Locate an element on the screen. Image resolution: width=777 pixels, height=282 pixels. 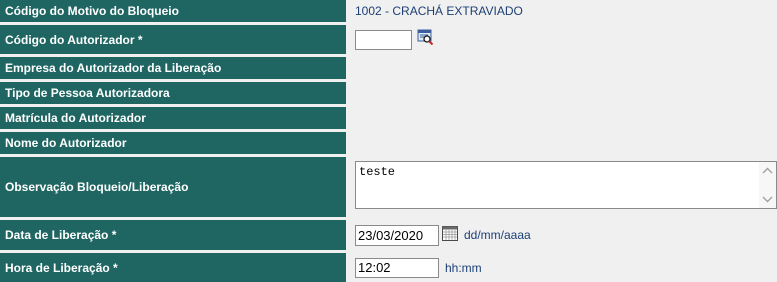
observacao-textarea: teste is located at coordinates (557, 185).